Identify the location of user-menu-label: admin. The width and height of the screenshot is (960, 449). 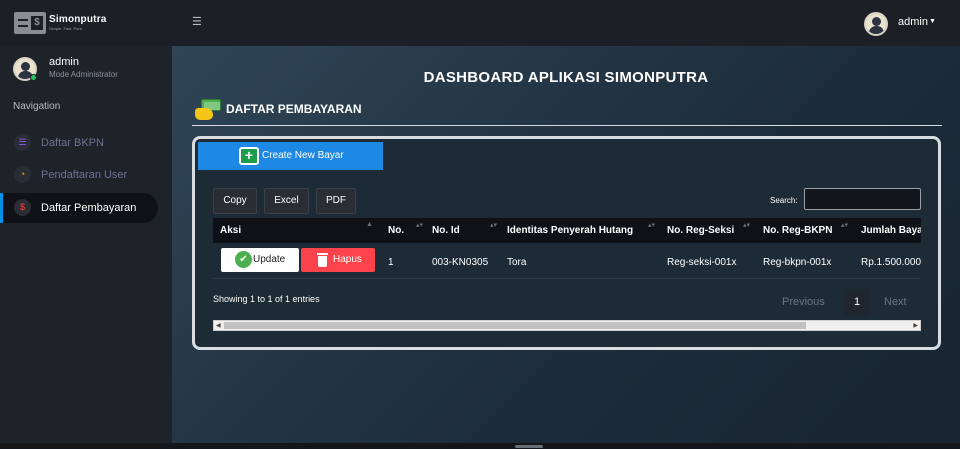
(913, 22).